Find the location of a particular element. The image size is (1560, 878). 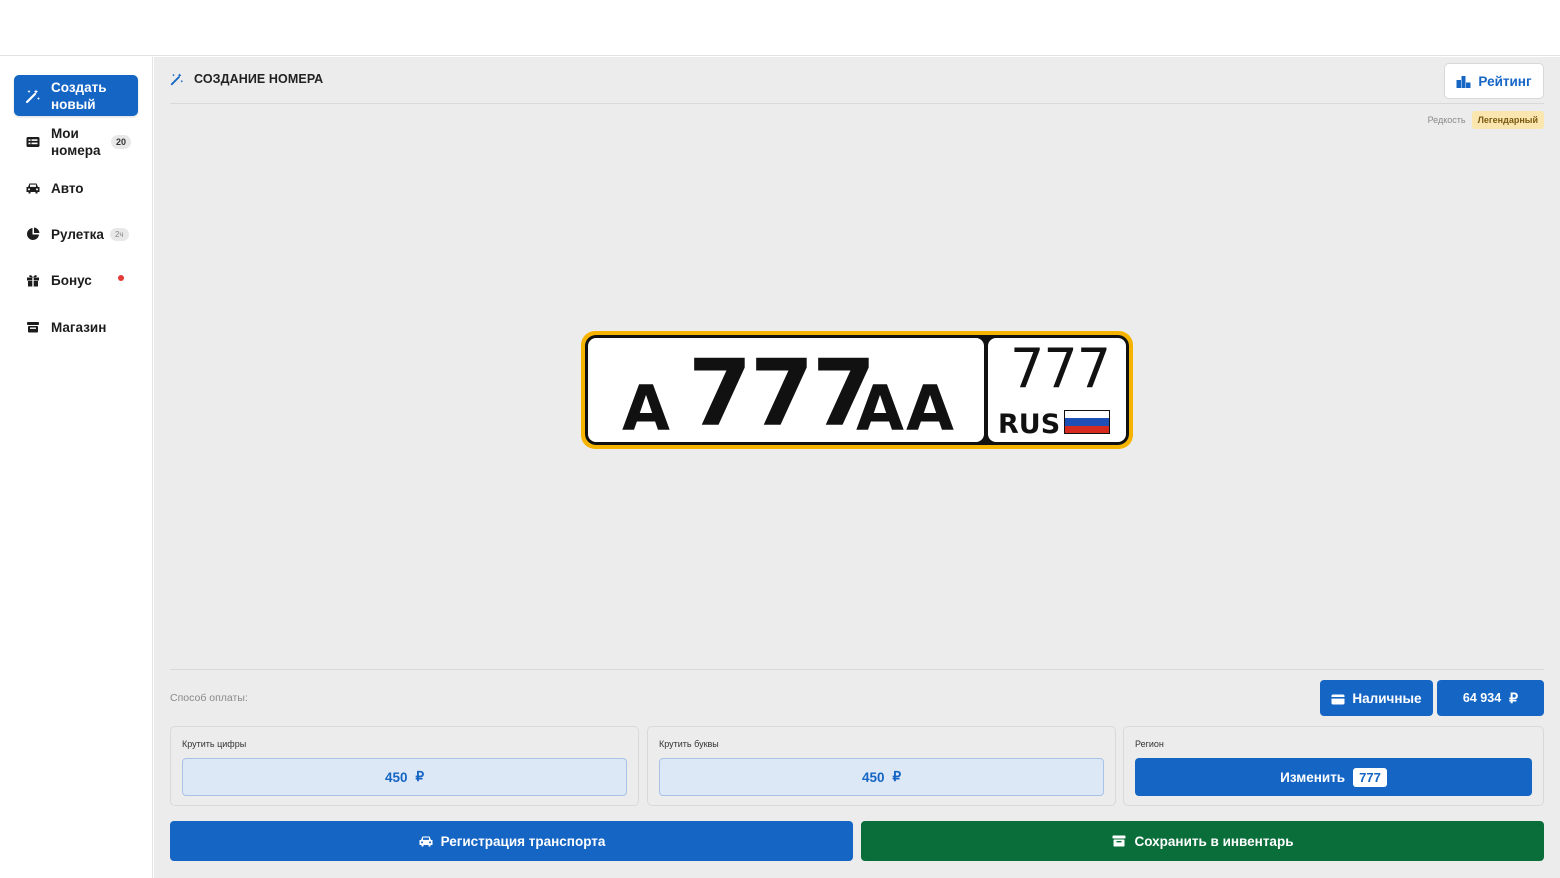

save-to-inventory-button: Сохранить в инвентарь is located at coordinates (1202, 841).